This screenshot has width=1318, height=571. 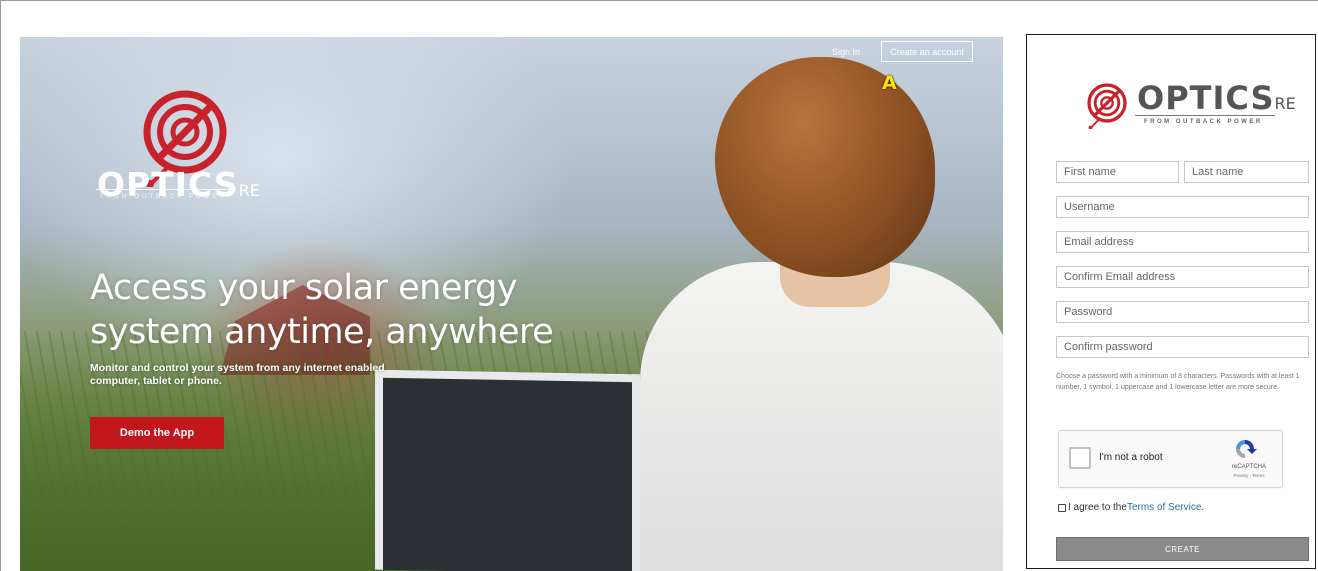 I want to click on recaptcha-logo-icon, so click(x=1246, y=449).